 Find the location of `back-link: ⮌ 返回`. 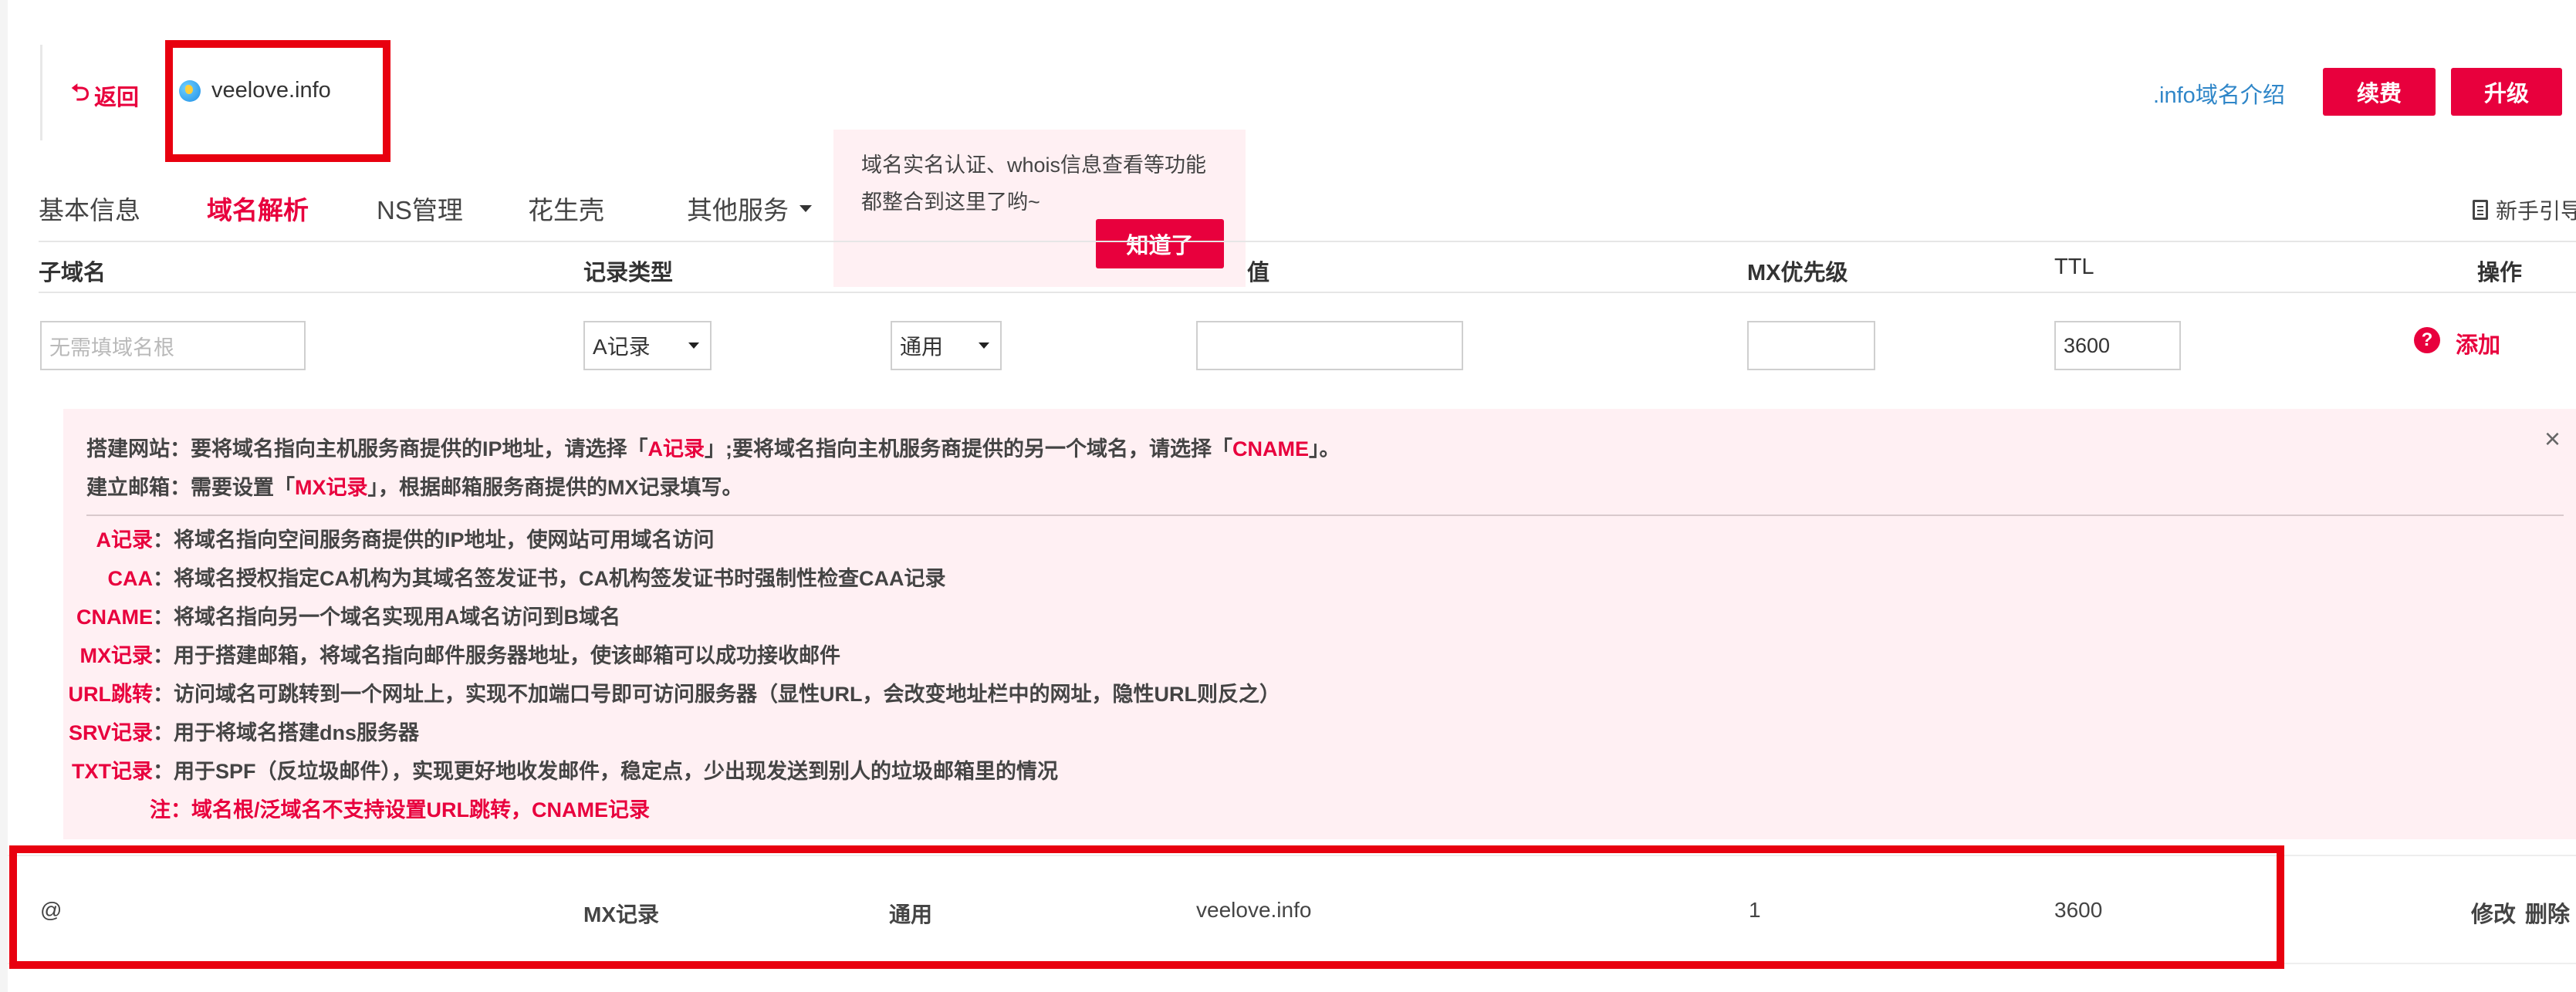

back-link: ⮌ 返回 is located at coordinates (105, 95).